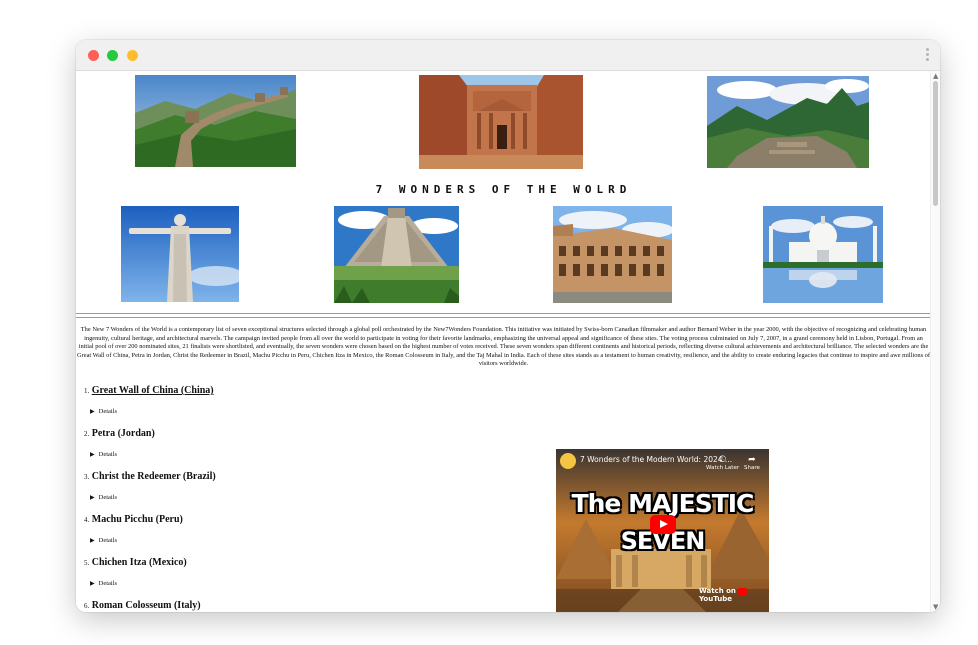 This screenshot has height=645, width=978. Describe the element at coordinates (153, 476) in the screenshot. I see `christ-redeemer-heading: Christ the Redeemer (Brazil)` at that location.